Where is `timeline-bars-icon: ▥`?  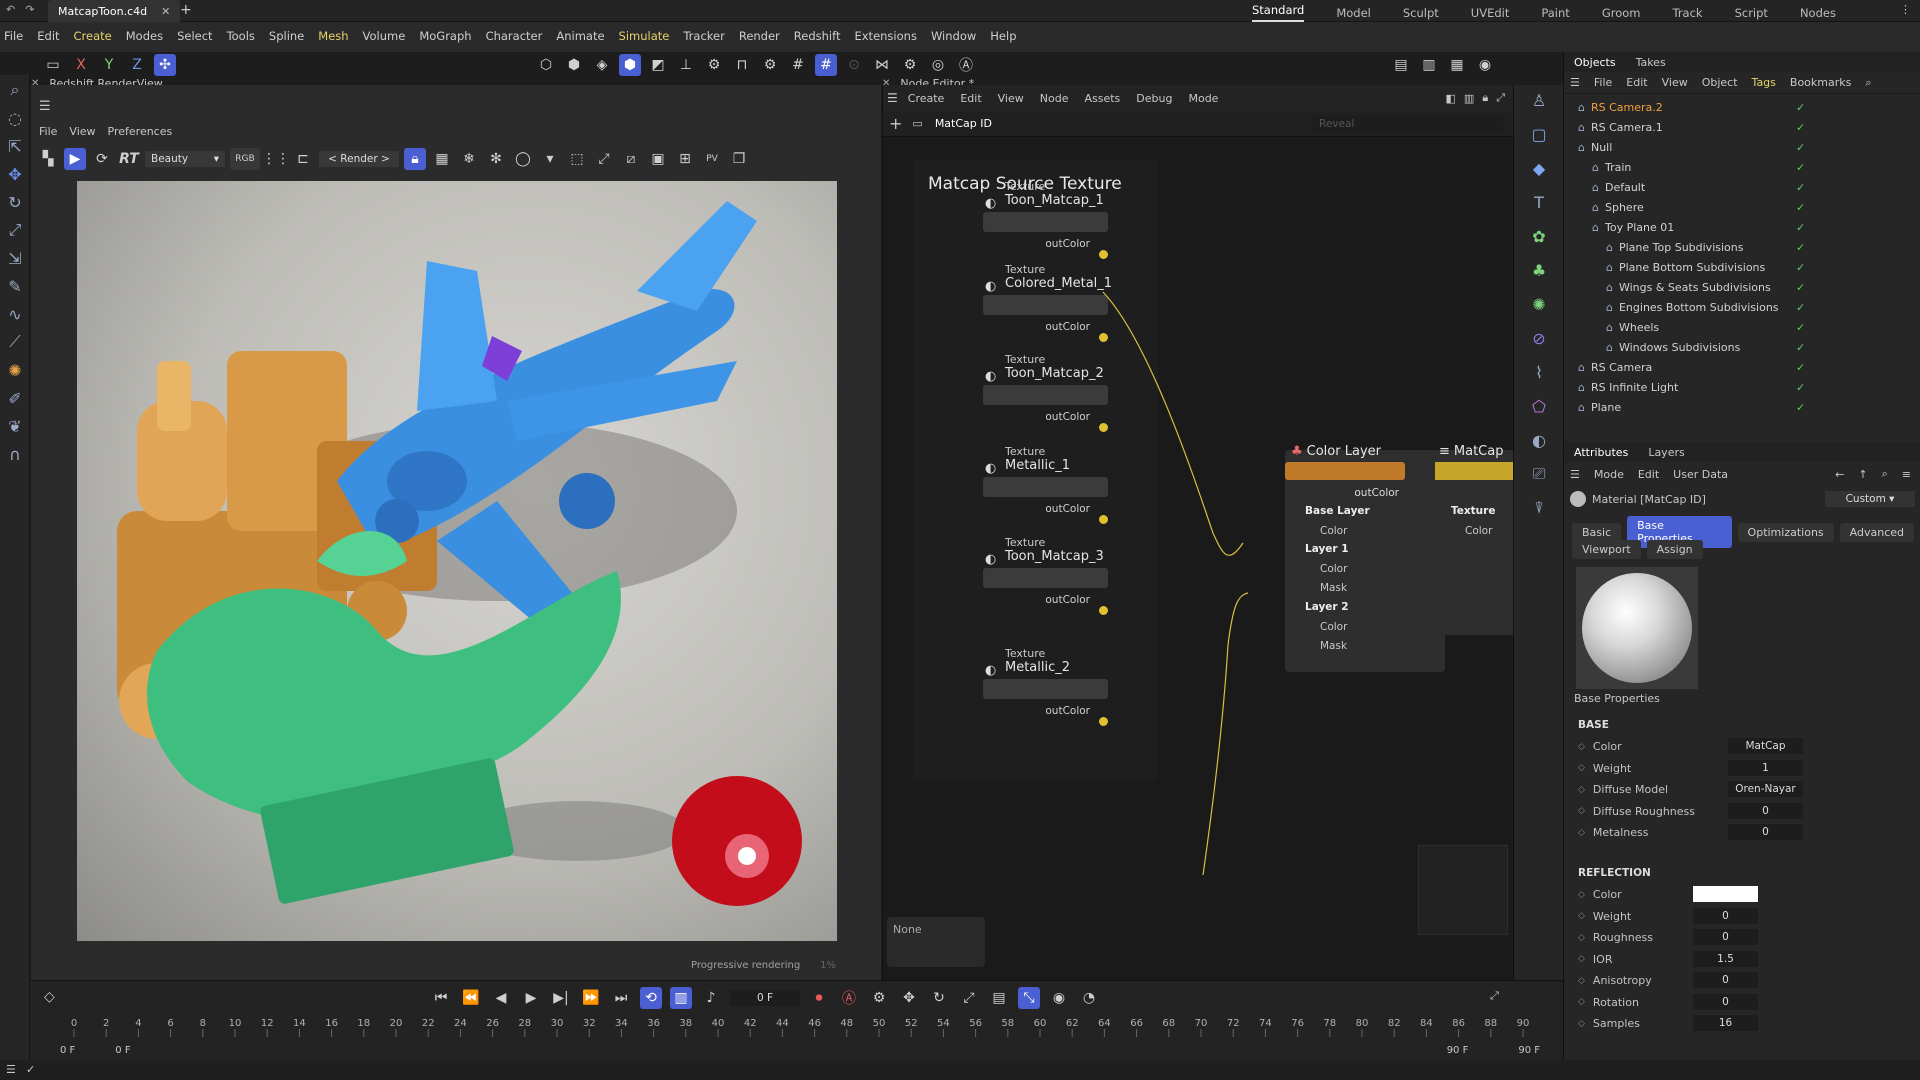 timeline-bars-icon: ▥ is located at coordinates (681, 998).